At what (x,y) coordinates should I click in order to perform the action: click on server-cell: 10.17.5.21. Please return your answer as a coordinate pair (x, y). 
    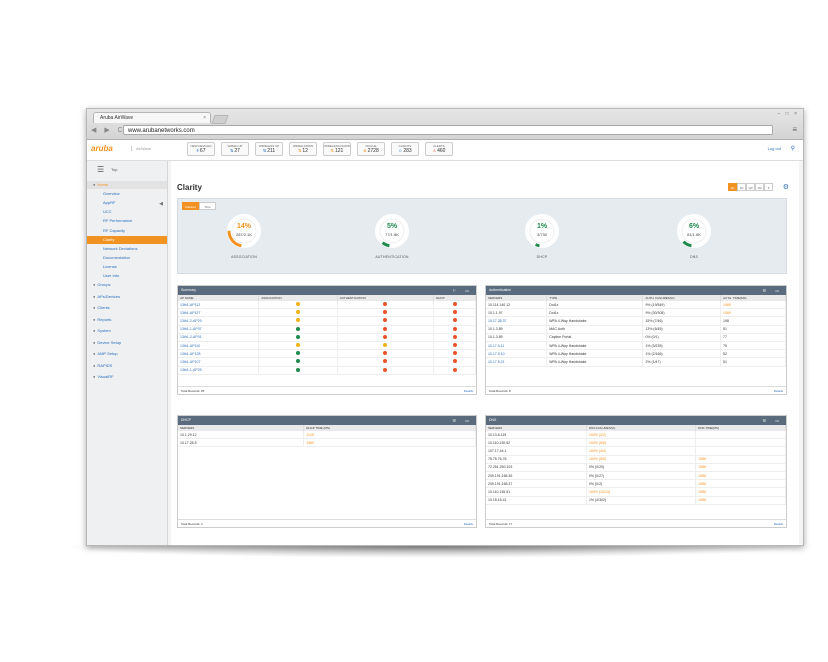
    Looking at the image, I should click on (516, 362).